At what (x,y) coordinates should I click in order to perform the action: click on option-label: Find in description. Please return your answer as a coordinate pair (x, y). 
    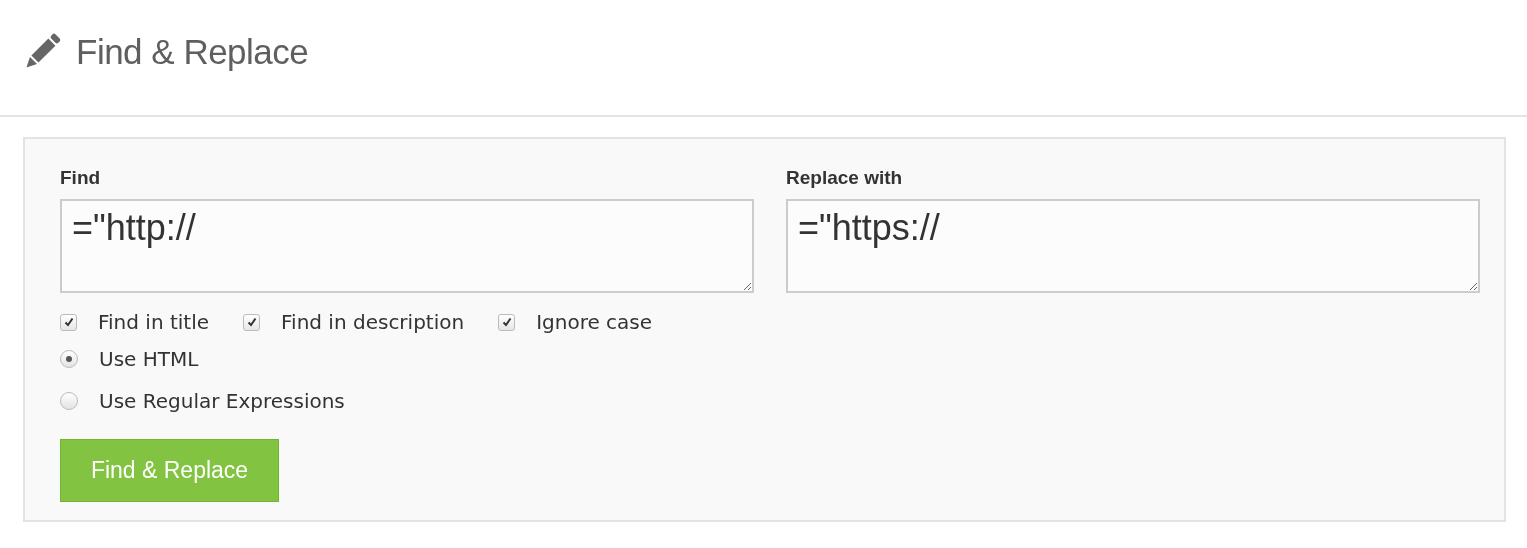
    Looking at the image, I should click on (373, 322).